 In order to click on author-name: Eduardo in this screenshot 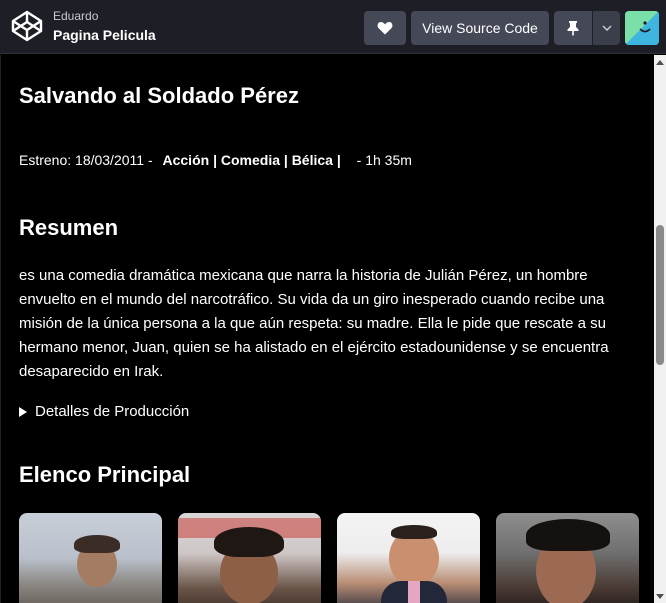, I will do `click(75, 16)`.